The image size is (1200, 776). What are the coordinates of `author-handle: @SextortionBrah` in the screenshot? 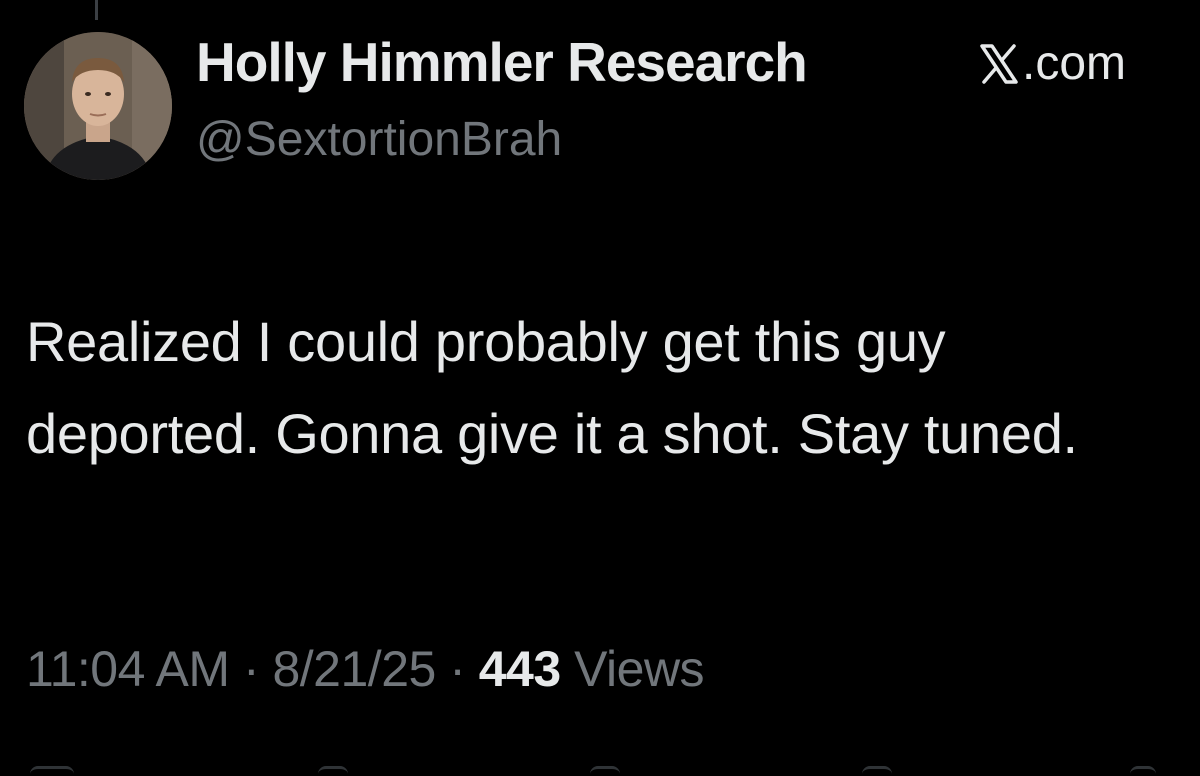 It's located at (379, 139).